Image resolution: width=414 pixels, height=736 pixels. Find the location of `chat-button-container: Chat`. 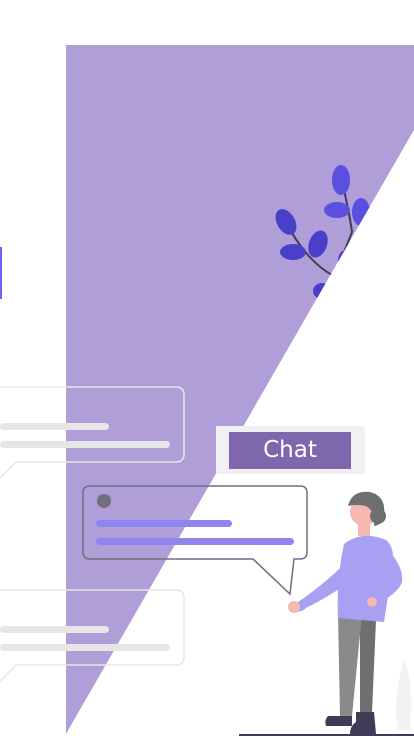

chat-button-container: Chat is located at coordinates (290, 450).